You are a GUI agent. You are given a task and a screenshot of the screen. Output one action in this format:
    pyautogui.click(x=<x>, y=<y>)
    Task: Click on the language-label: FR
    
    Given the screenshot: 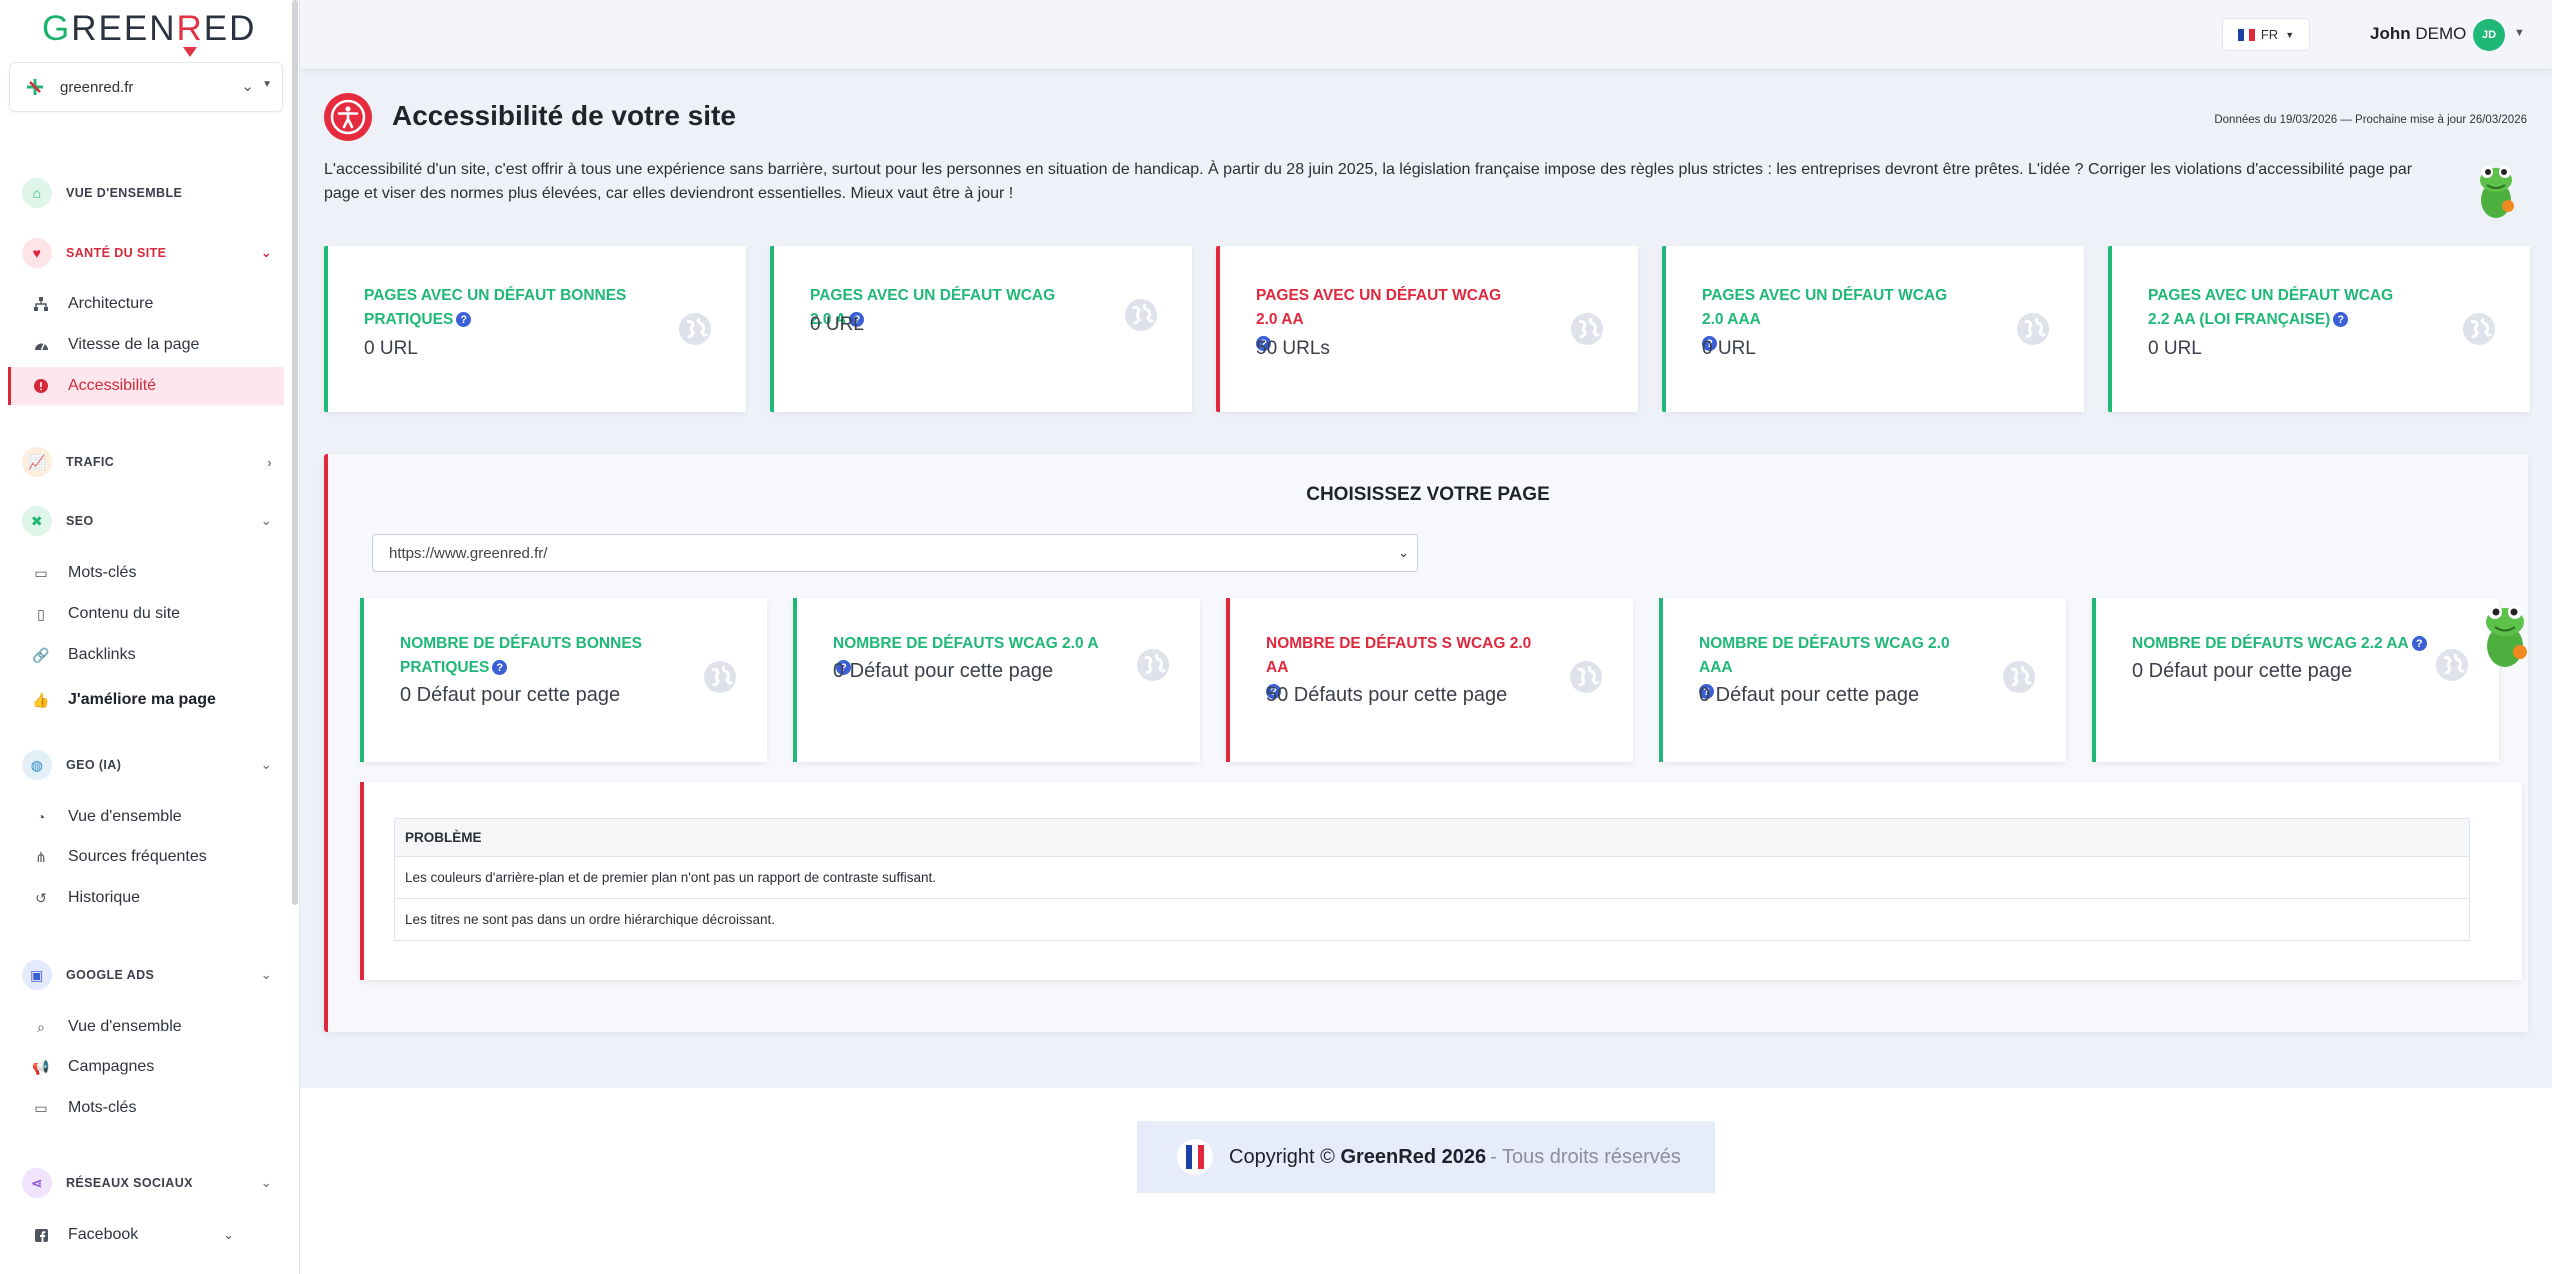 What is the action you would take?
    pyautogui.click(x=2269, y=34)
    